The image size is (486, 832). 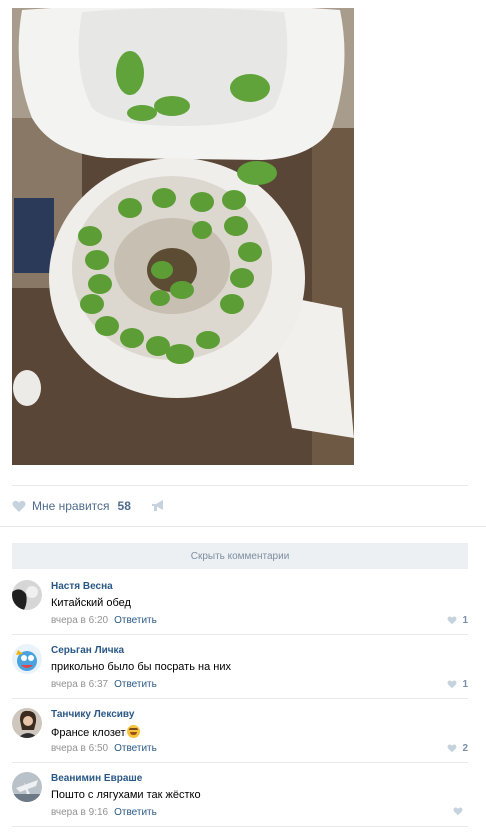 What do you see at coordinates (88, 733) in the screenshot?
I see `comment-text-content: Франсе клозет` at bounding box center [88, 733].